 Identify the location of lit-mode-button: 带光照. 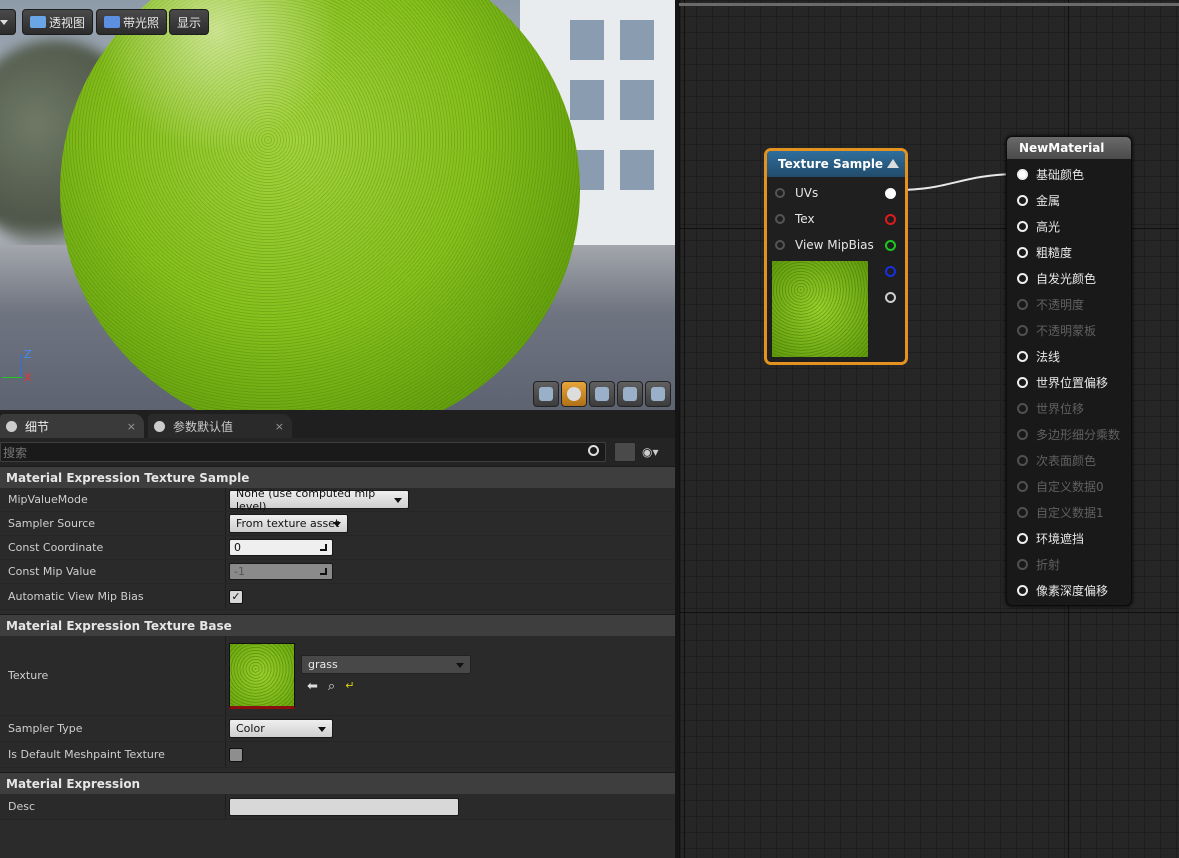
(132, 22).